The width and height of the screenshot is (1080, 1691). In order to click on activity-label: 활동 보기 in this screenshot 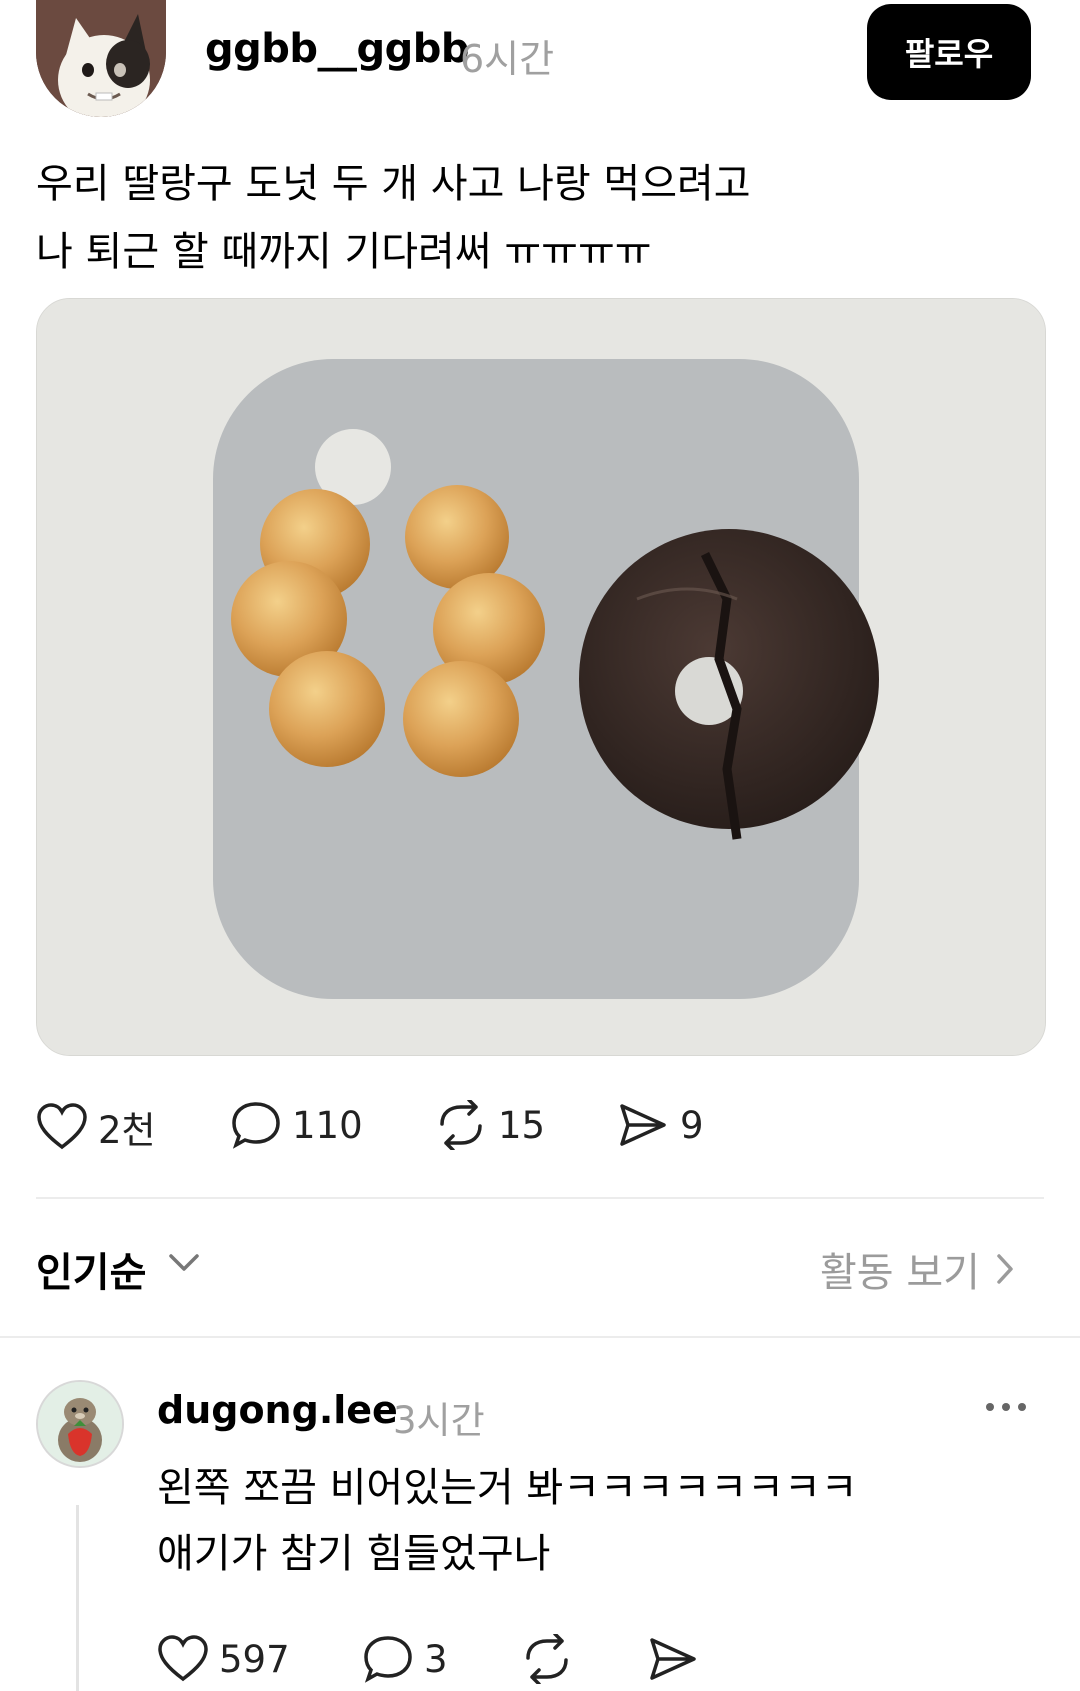, I will do `click(900, 1273)`.